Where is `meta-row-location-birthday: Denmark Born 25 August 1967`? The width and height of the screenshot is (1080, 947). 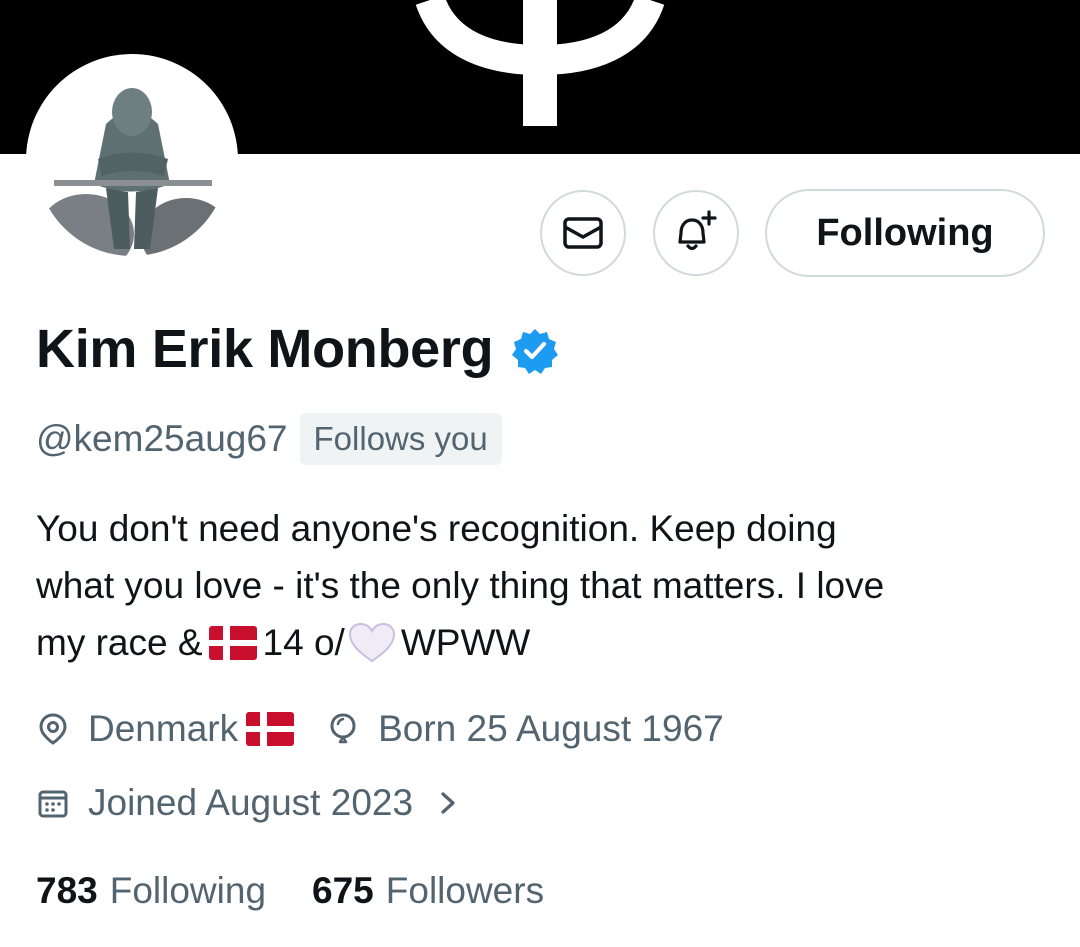
meta-row-location-birthday: Denmark Born 25 August 1967 is located at coordinates (380, 729).